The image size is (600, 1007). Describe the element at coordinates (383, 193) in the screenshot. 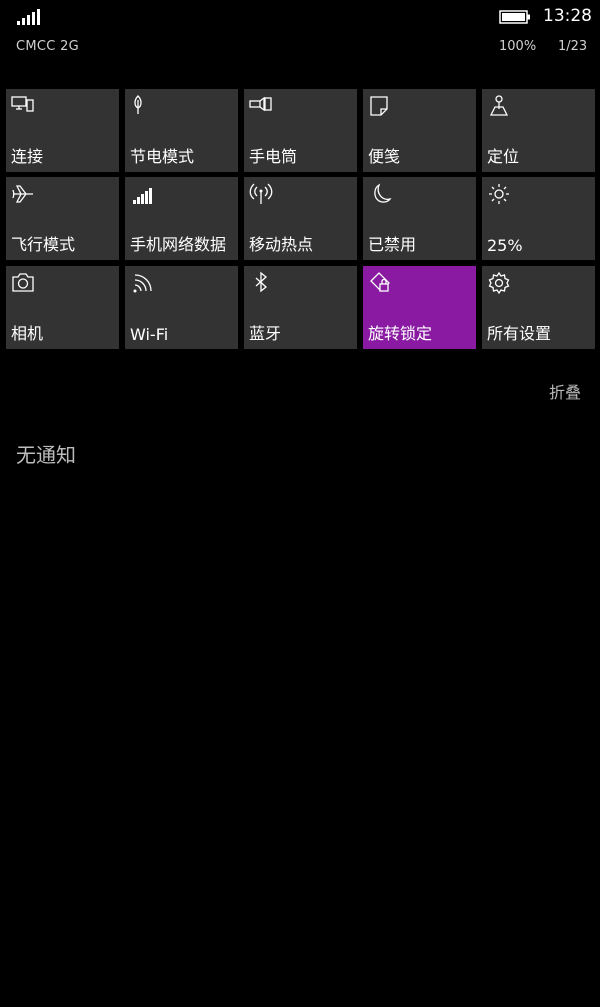

I see `moon-icon` at that location.